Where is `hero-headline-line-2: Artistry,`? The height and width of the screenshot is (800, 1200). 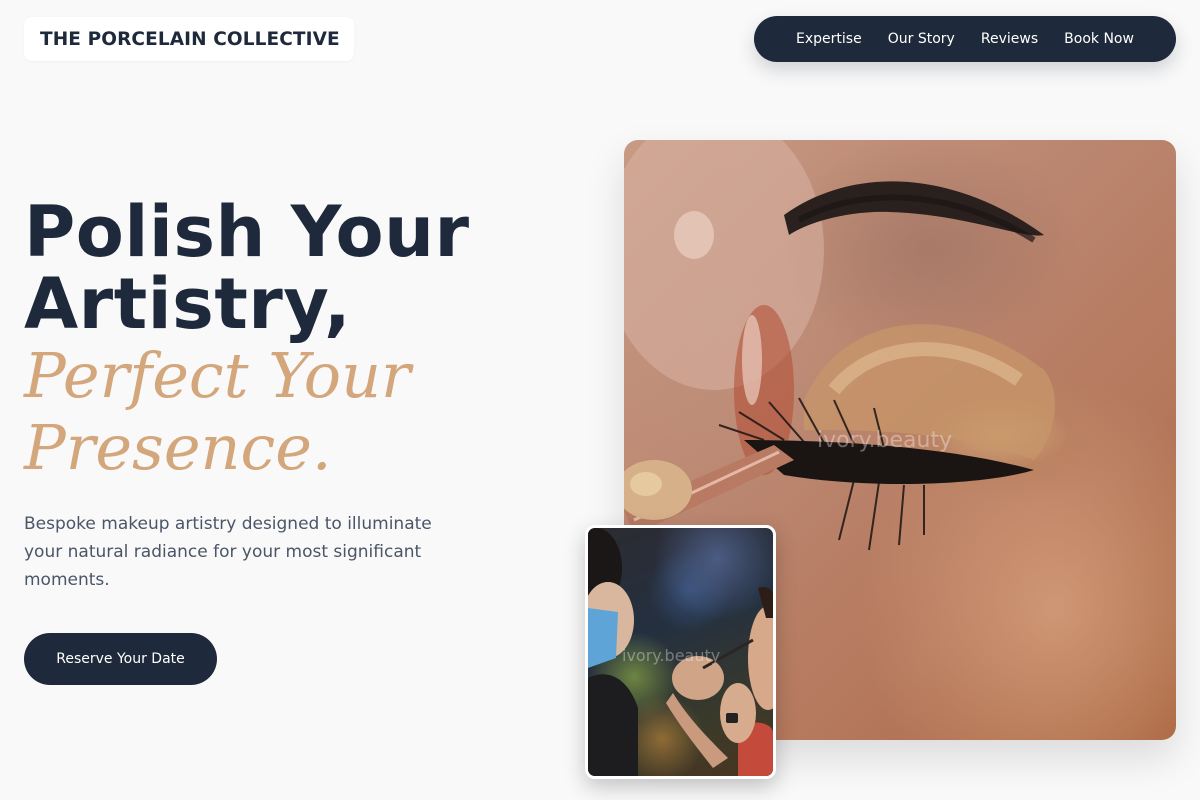 hero-headline-line-2: Artistry, is located at coordinates (188, 304).